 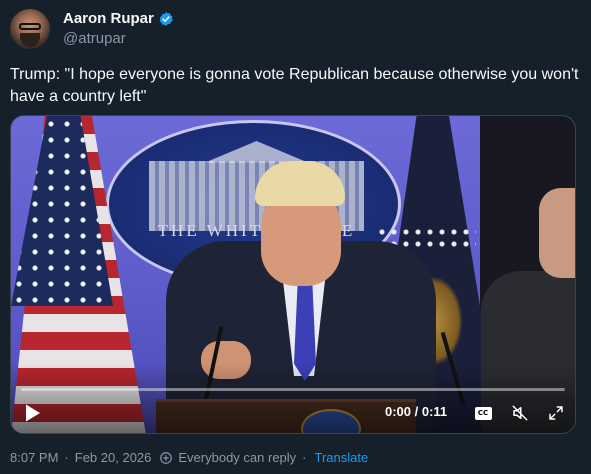 What do you see at coordinates (108, 19) in the screenshot?
I see `display-name: Aaron Rupar` at bounding box center [108, 19].